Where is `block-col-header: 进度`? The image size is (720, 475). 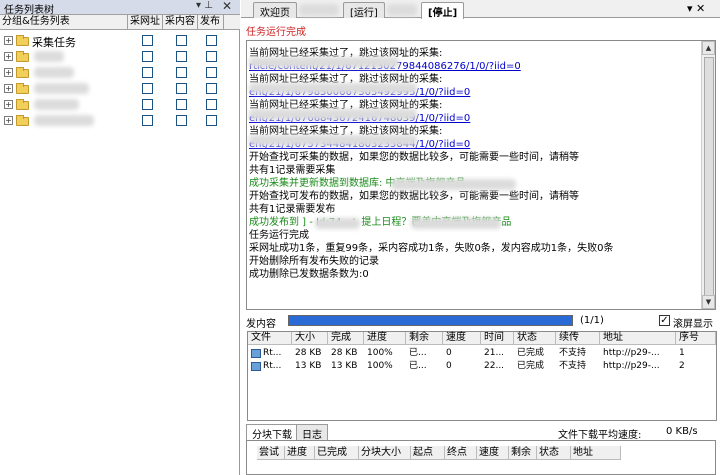
block-col-header: 进度 is located at coordinates (300, 453).